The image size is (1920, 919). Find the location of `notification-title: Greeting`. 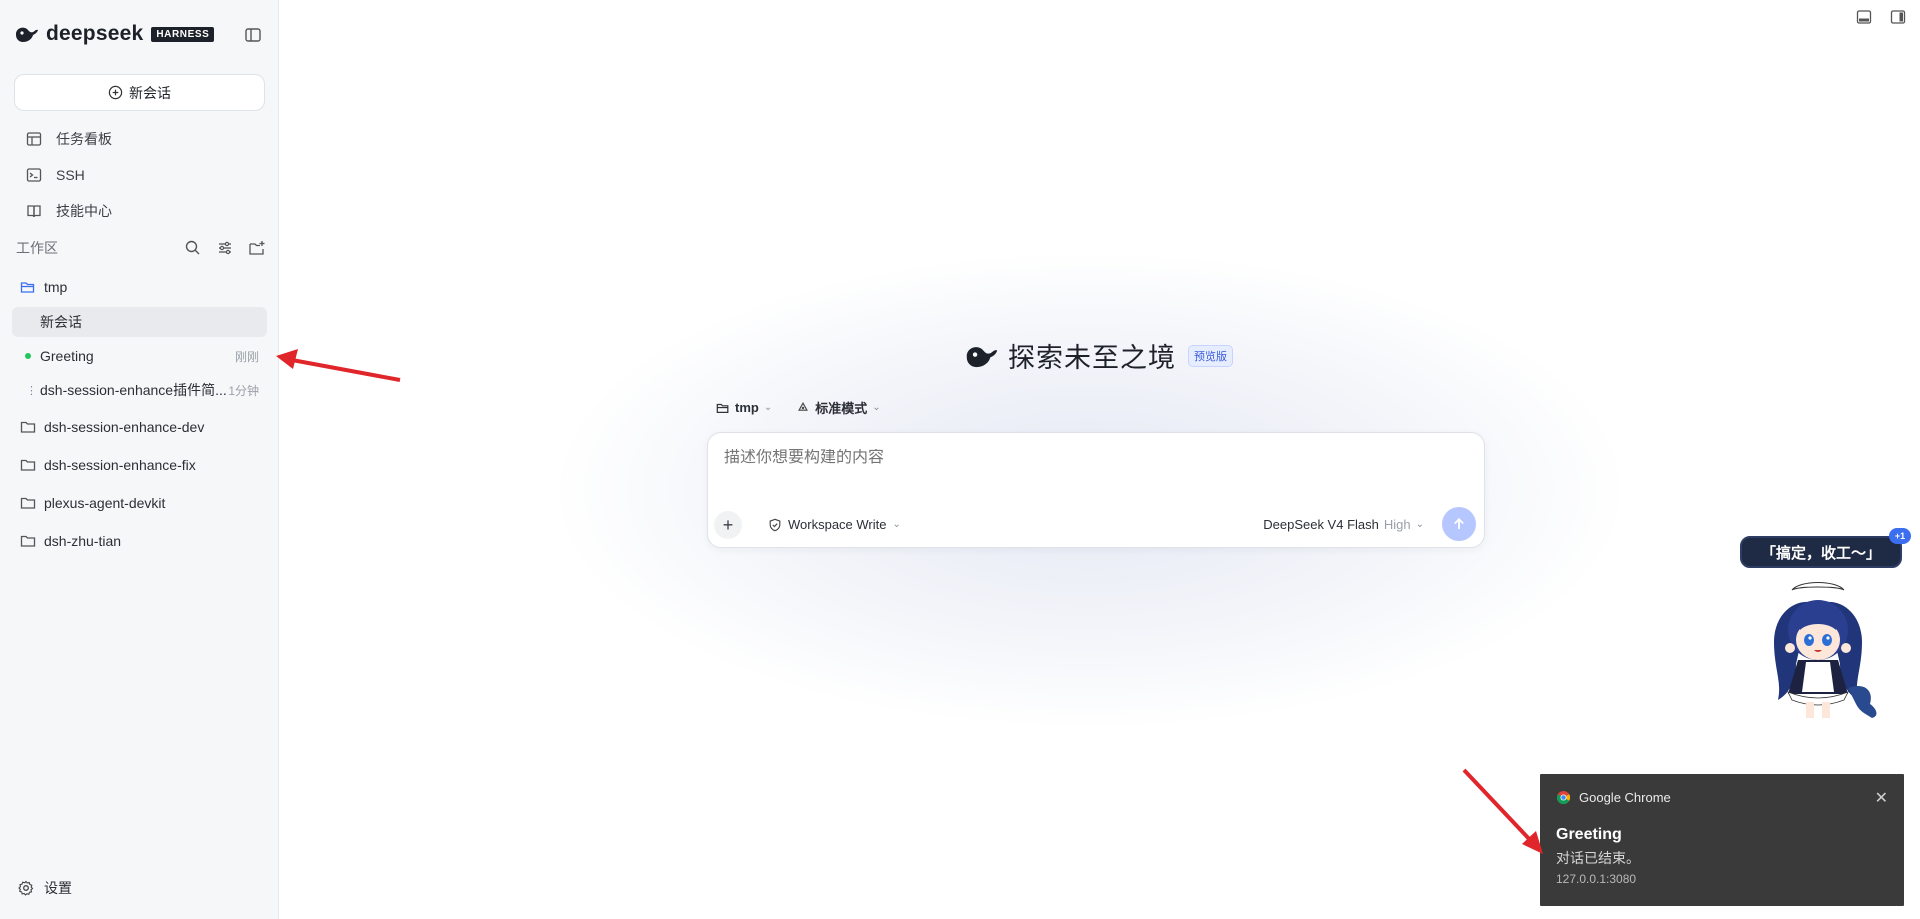

notification-title: Greeting is located at coordinates (1589, 834).